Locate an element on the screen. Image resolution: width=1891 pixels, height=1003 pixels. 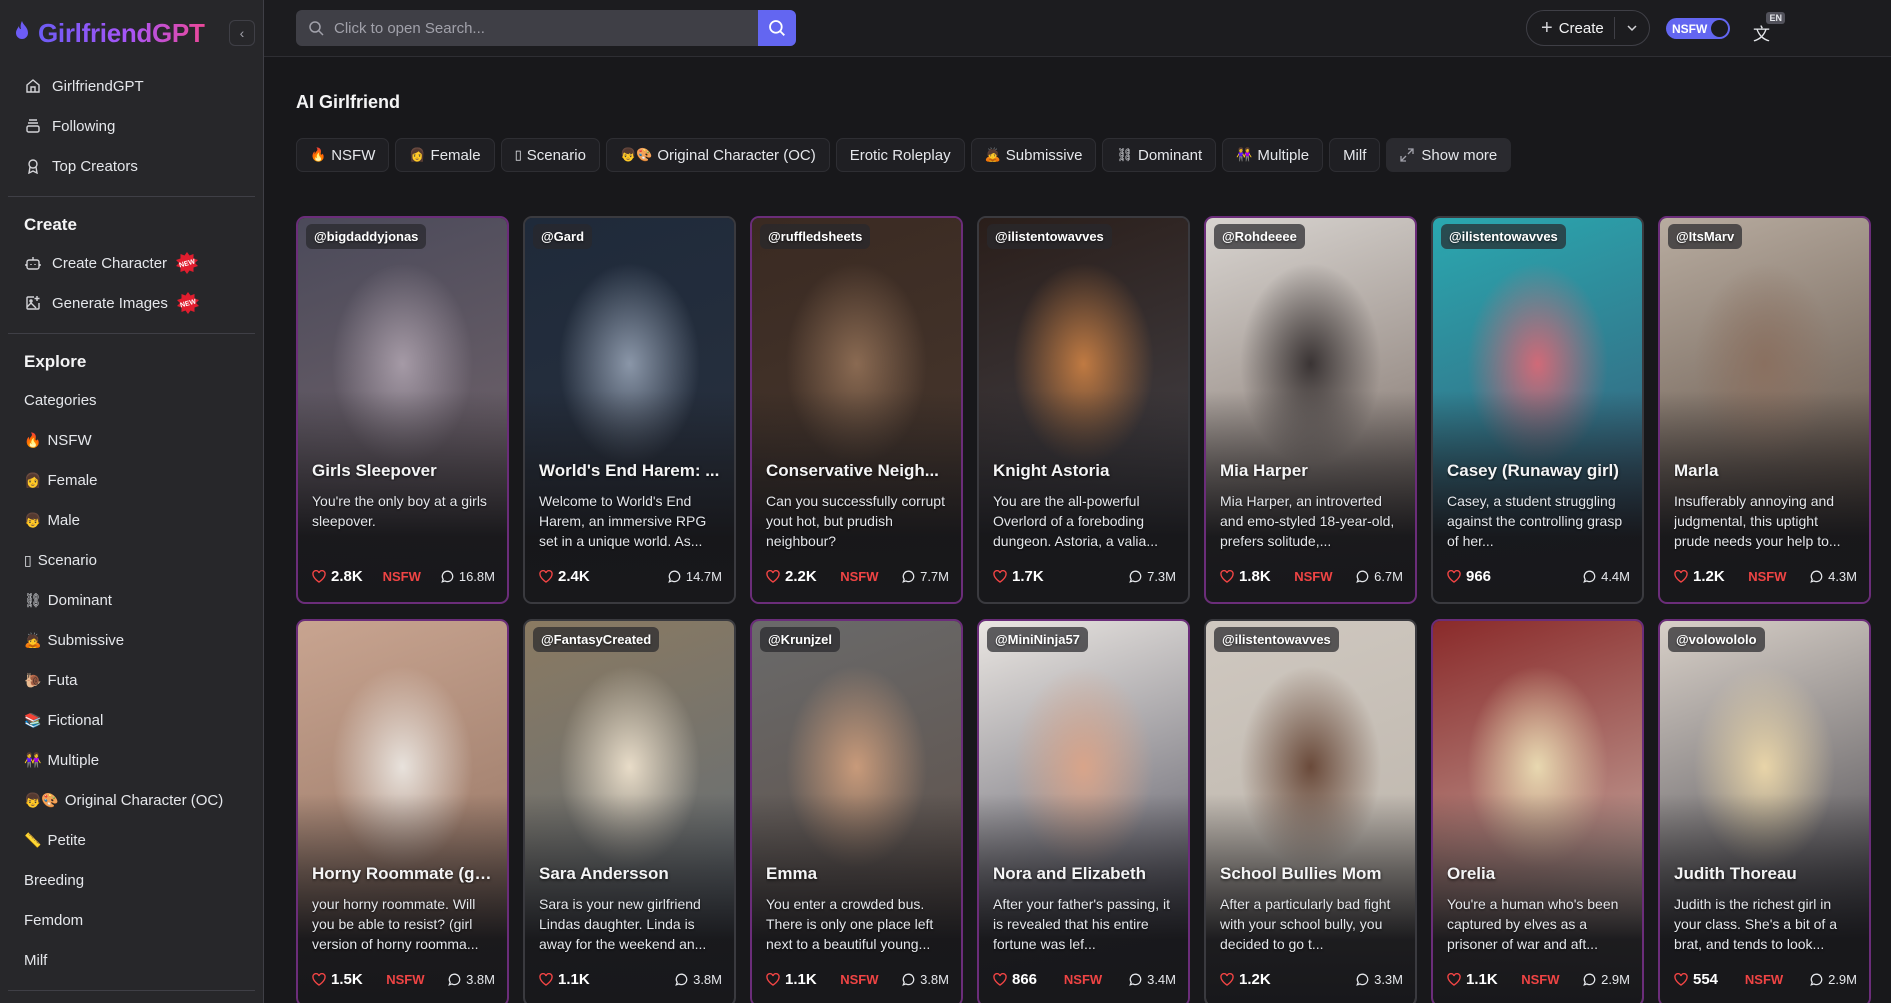
sidebar-category-label: Multiple is located at coordinates (73, 760).